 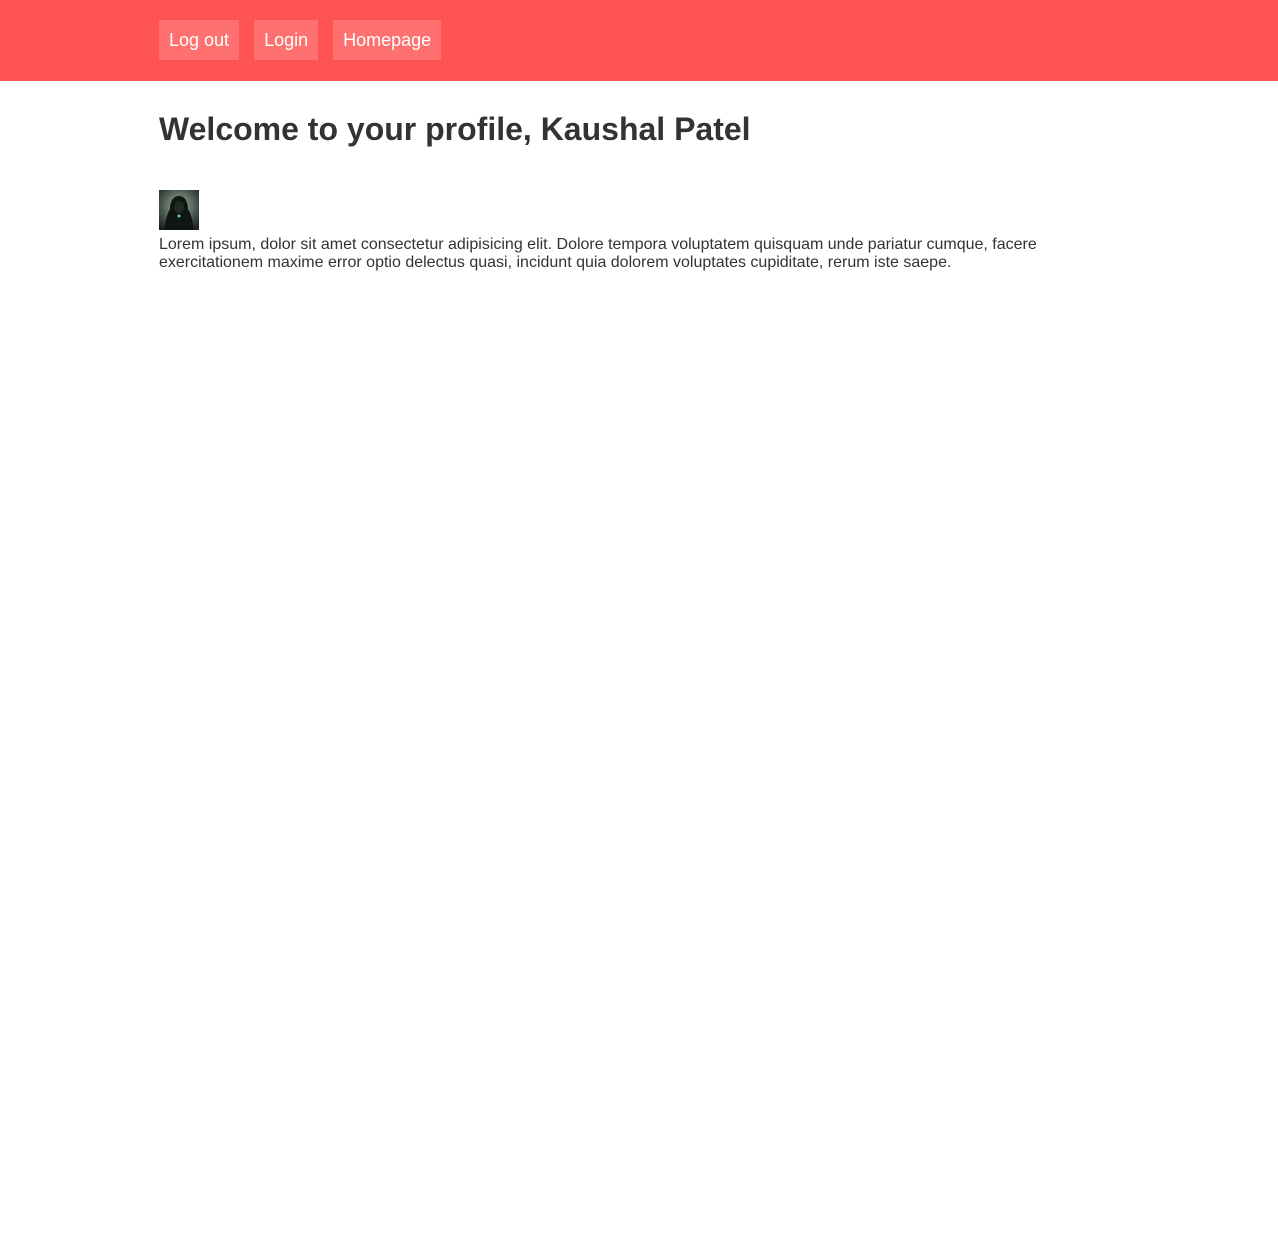 What do you see at coordinates (199, 40) in the screenshot?
I see `logout-link: Log out` at bounding box center [199, 40].